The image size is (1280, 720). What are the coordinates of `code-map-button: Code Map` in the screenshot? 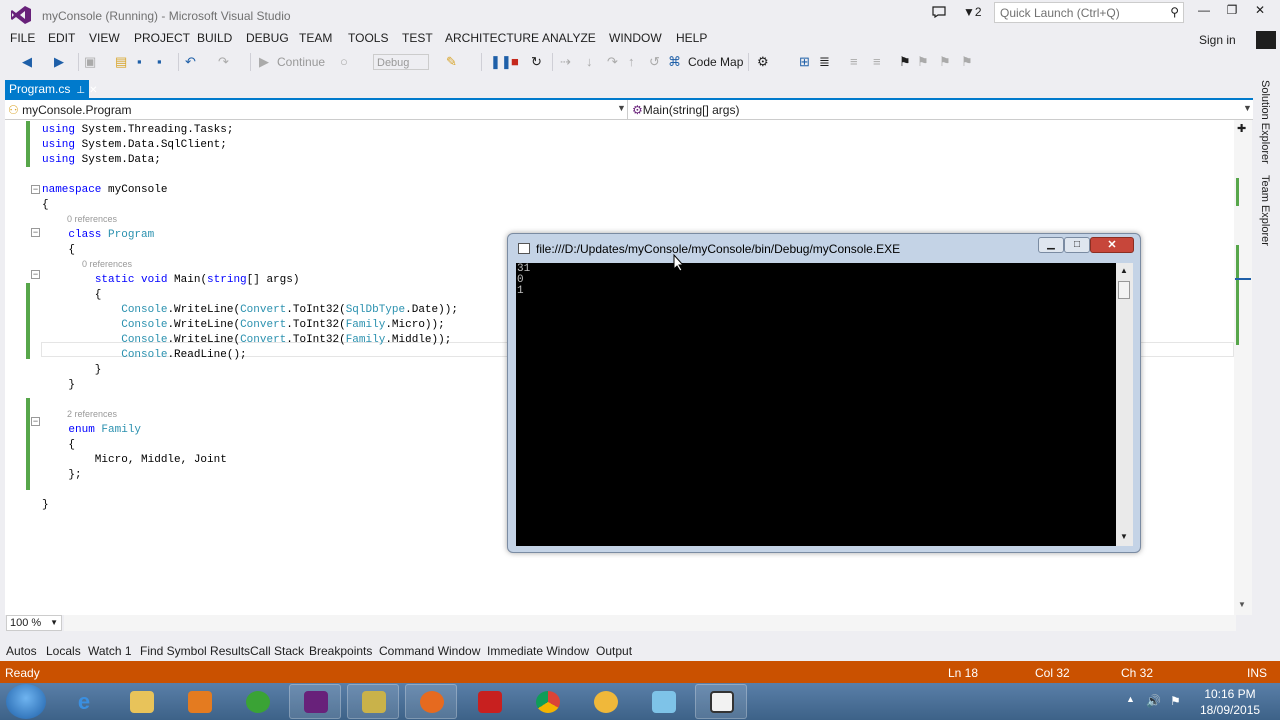 It's located at (715, 62).